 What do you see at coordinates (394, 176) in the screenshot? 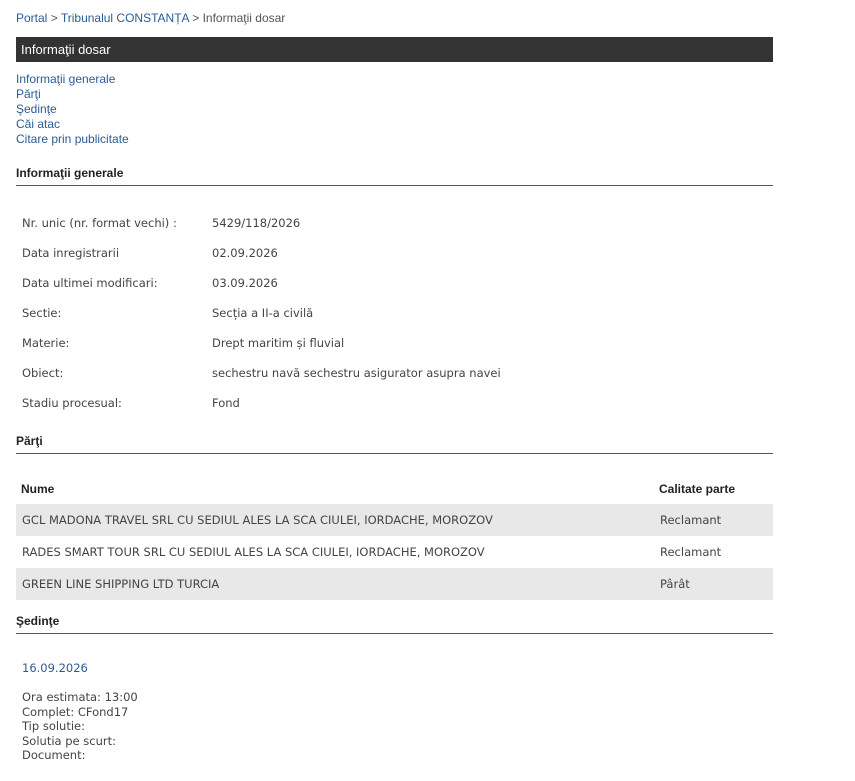
I see `general-info-heading: Informaţii generale` at bounding box center [394, 176].